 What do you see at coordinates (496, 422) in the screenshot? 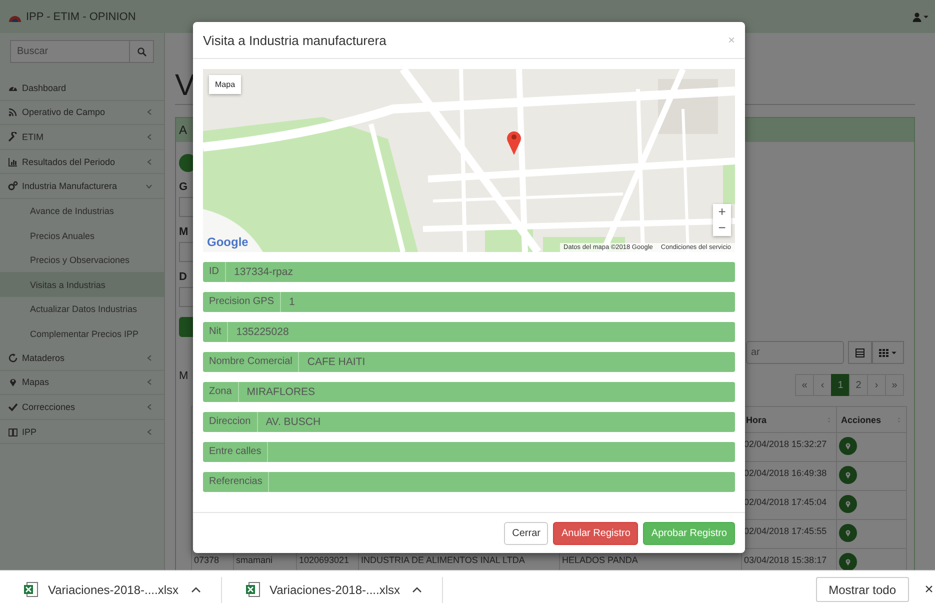
I see `text-field: AV. BUSCH` at bounding box center [496, 422].